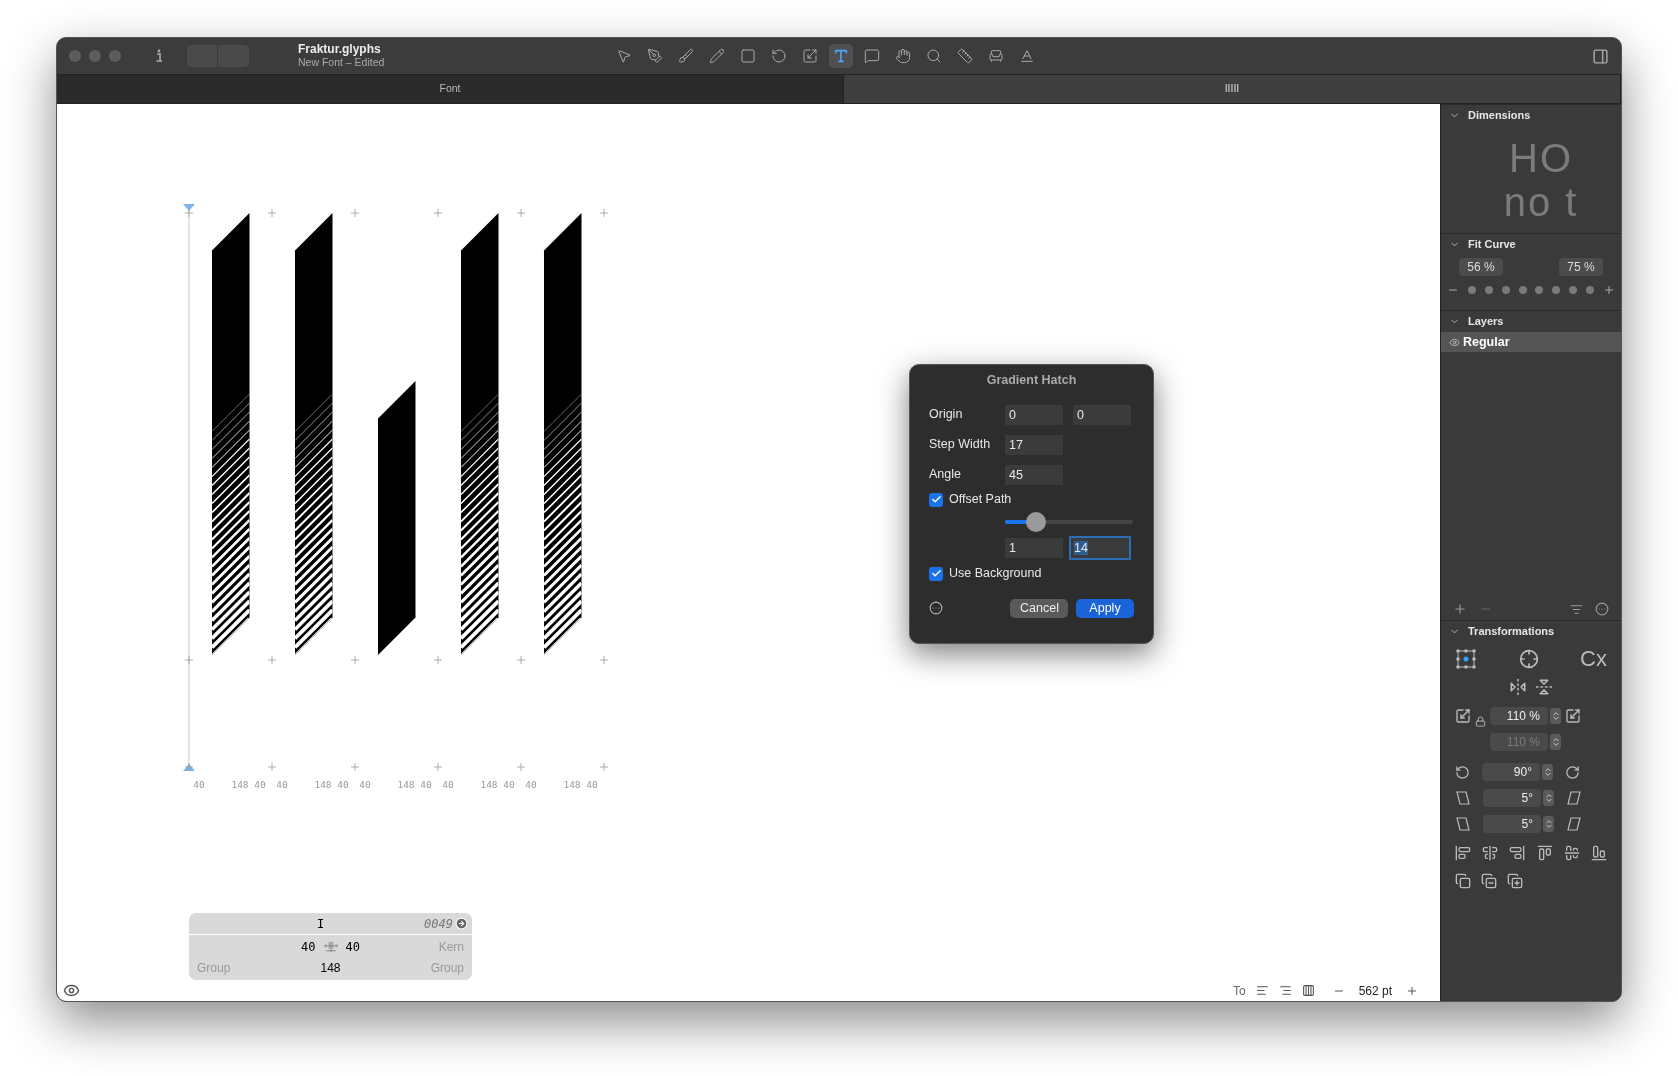  Describe the element at coordinates (1034, 444) in the screenshot. I see `input-field: 17` at that location.